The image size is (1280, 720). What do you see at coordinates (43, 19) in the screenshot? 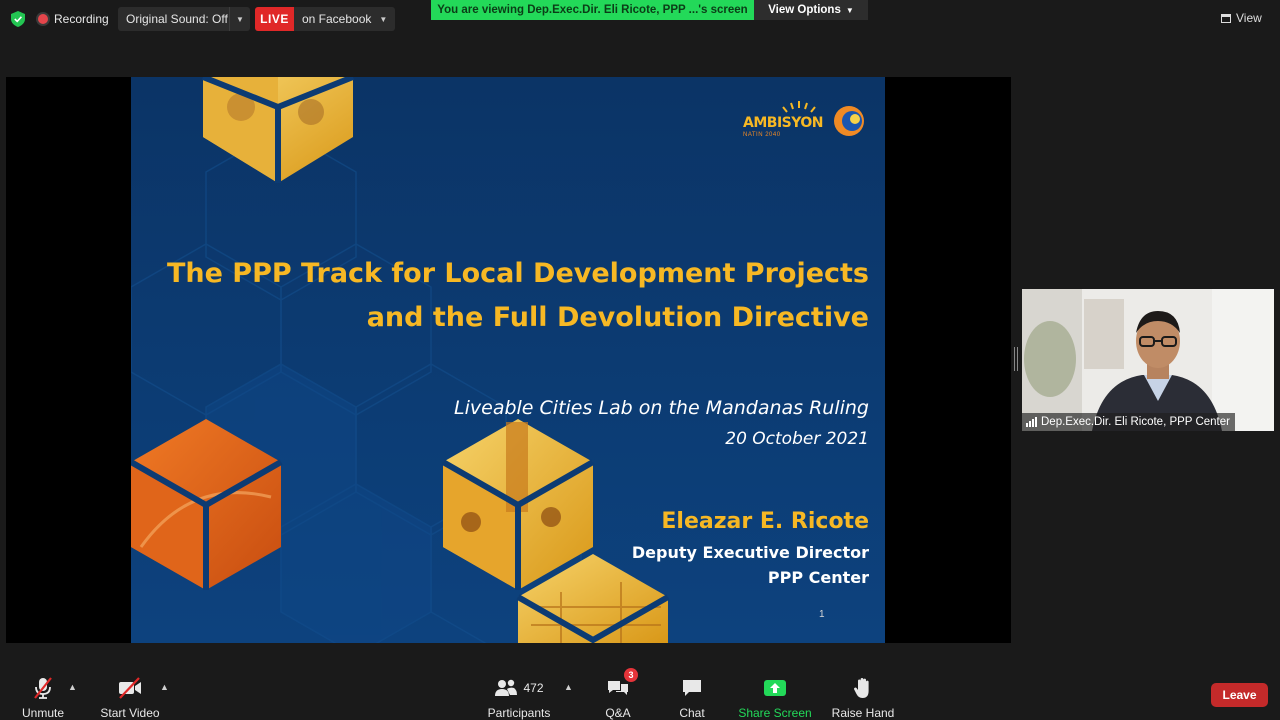
I see `recording-dot-icon` at bounding box center [43, 19].